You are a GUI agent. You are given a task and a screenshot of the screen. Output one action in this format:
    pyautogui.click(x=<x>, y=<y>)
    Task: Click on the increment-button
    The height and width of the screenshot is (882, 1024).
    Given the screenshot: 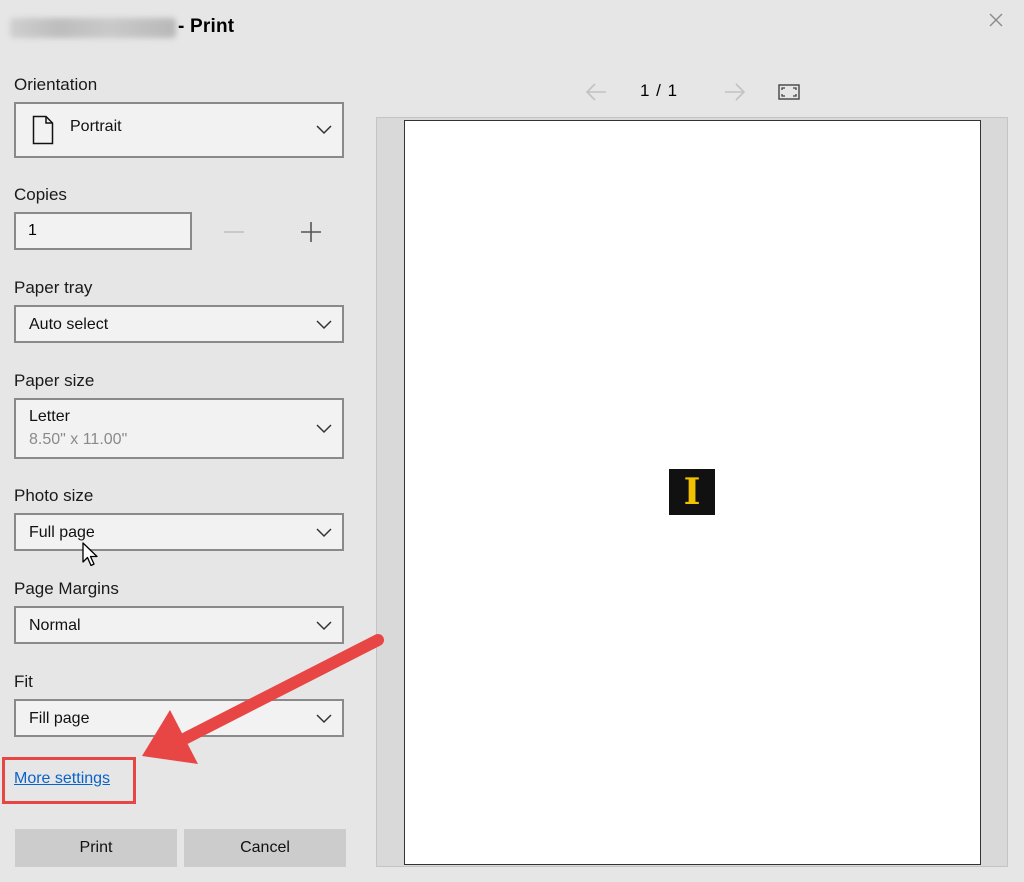 What is the action you would take?
    pyautogui.click(x=311, y=232)
    